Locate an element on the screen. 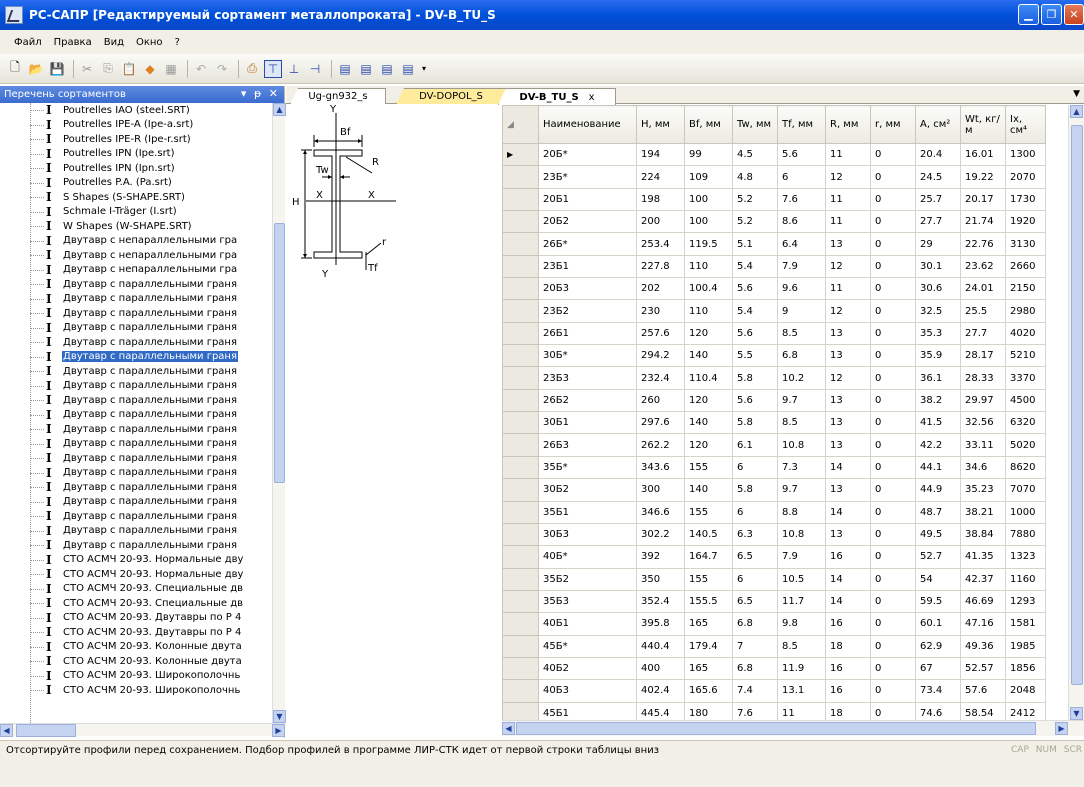  table-cell: 445.4 is located at coordinates (660, 710).